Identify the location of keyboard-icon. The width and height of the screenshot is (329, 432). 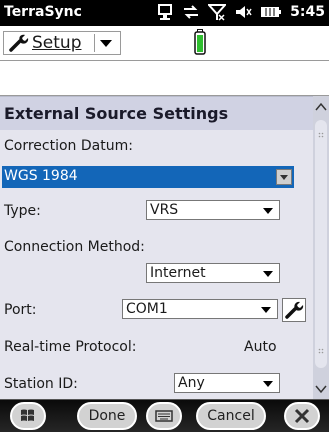
(164, 416).